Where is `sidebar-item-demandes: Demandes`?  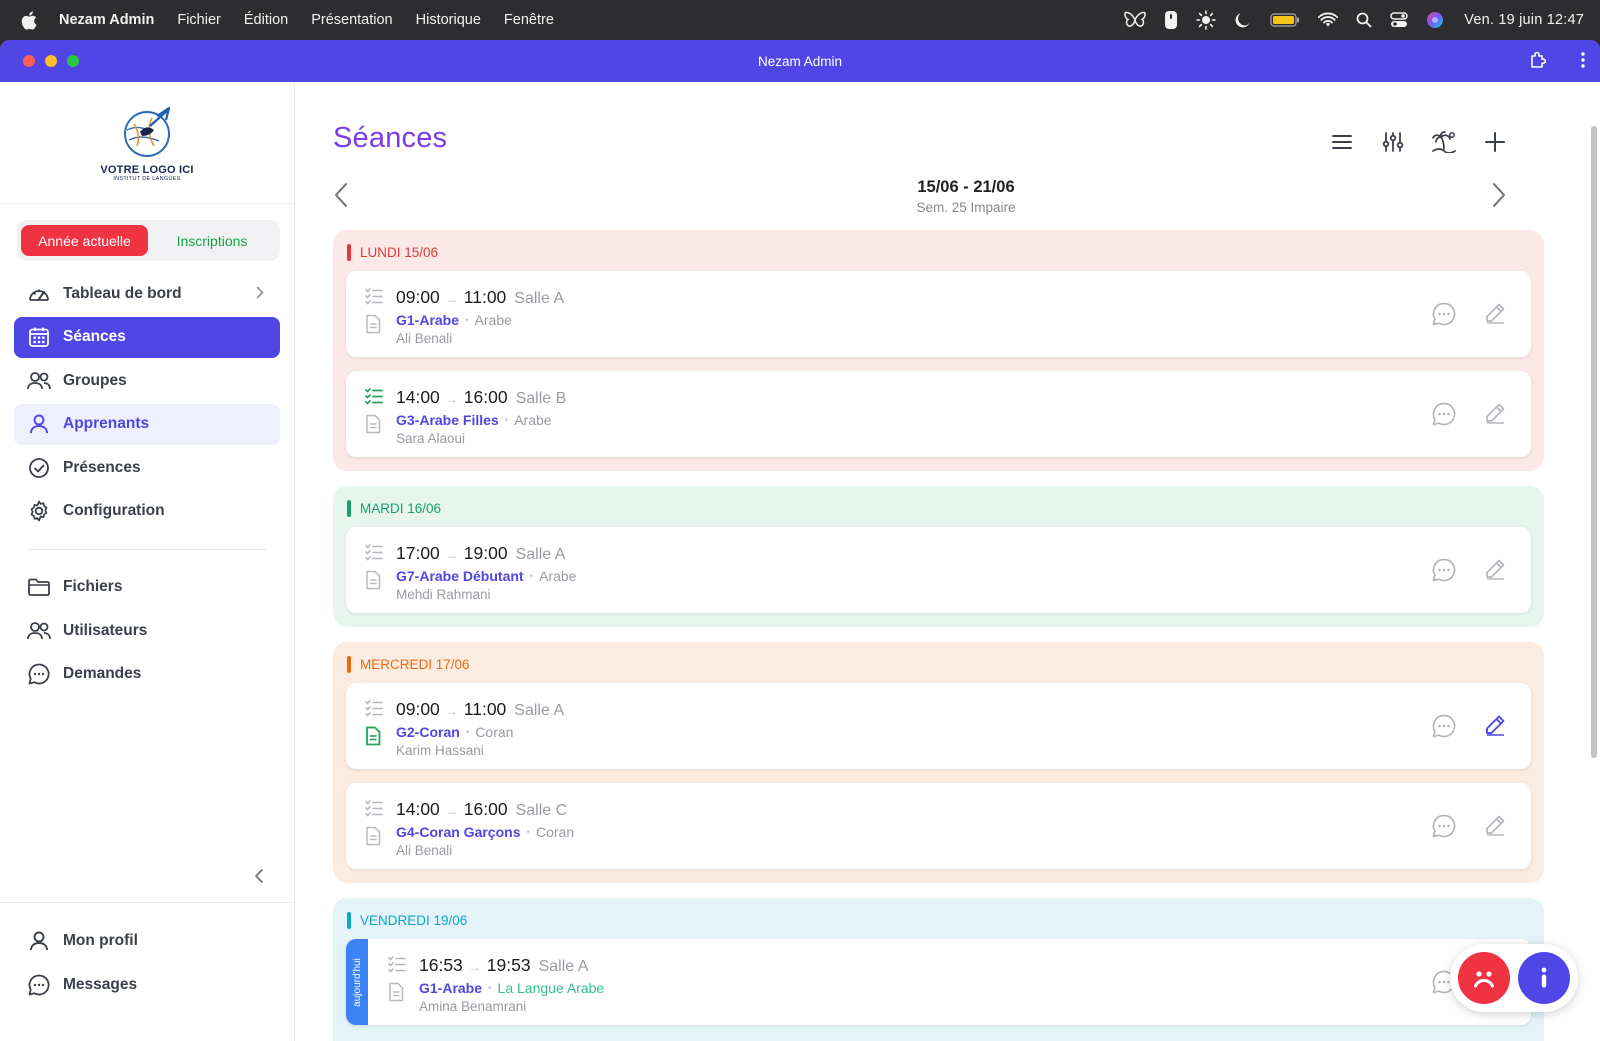
sidebar-item-demandes: Demandes is located at coordinates (147, 674).